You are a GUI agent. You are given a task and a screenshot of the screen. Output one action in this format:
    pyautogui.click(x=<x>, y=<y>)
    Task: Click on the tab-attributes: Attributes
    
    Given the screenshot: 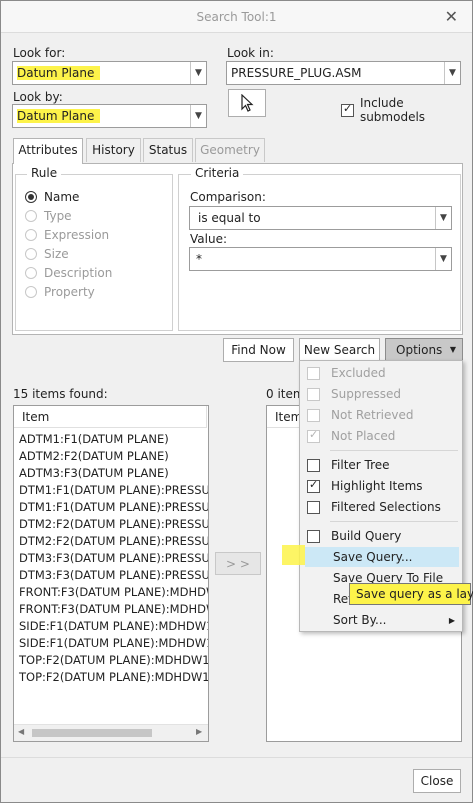 What is the action you would take?
    pyautogui.click(x=48, y=151)
    